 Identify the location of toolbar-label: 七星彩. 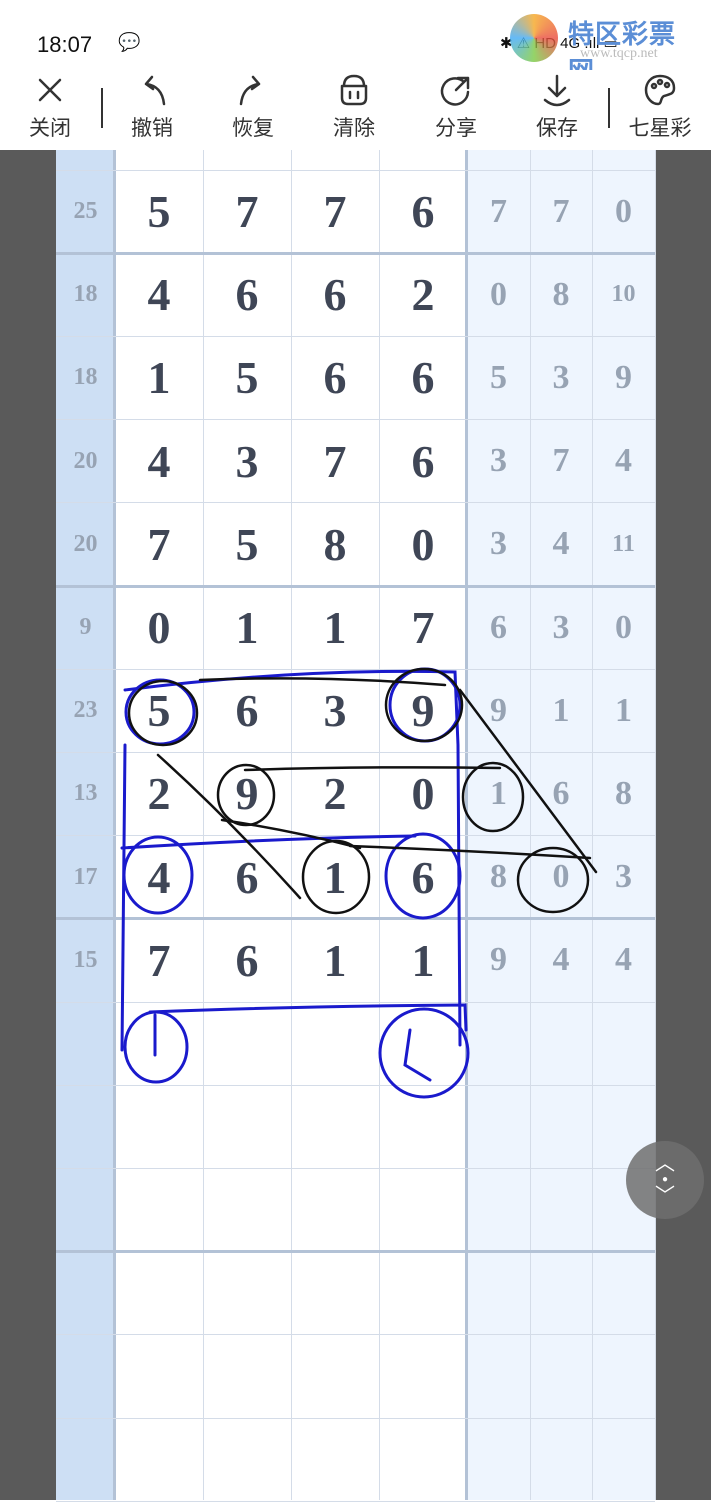
(660, 128).